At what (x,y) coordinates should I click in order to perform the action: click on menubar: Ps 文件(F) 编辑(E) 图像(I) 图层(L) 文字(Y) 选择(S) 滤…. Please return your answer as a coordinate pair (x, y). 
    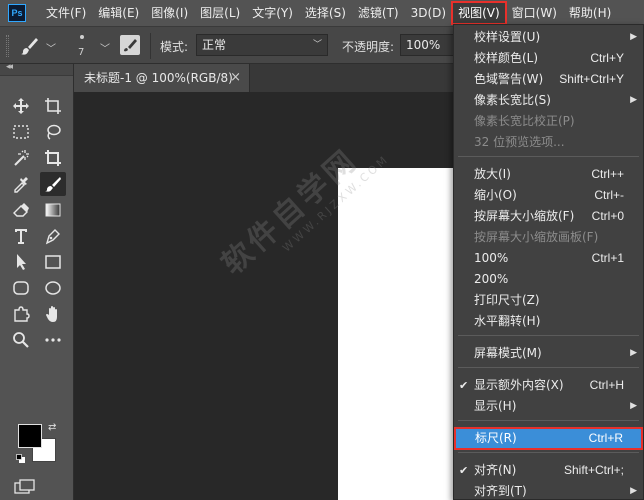
    Looking at the image, I should click on (322, 13).